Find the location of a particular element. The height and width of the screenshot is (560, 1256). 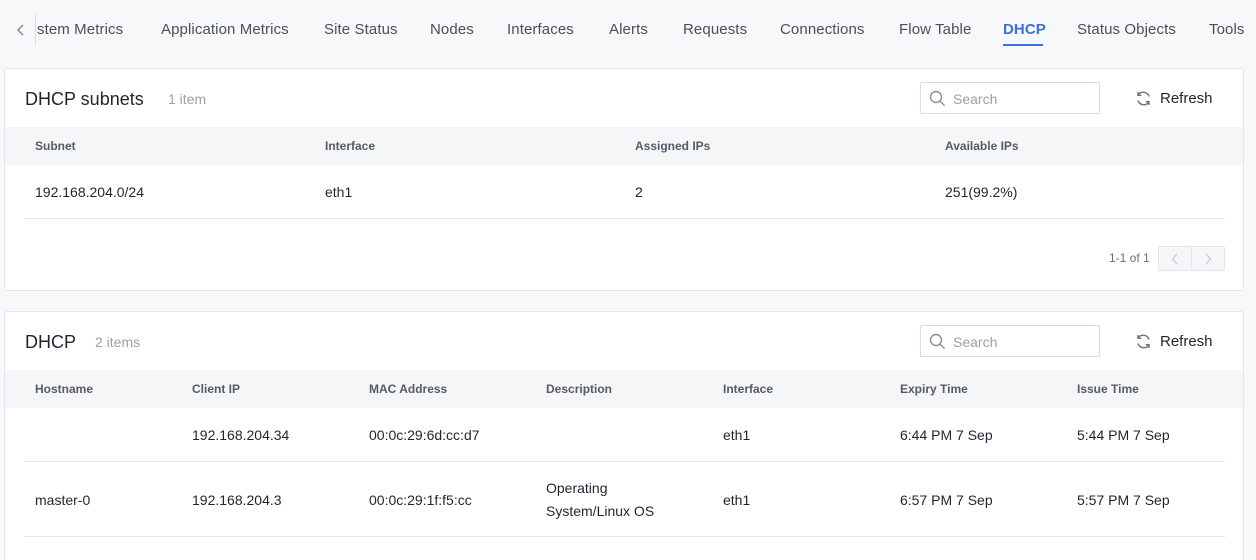

column-header-assigned-ips: Assigned IPs is located at coordinates (672, 146).